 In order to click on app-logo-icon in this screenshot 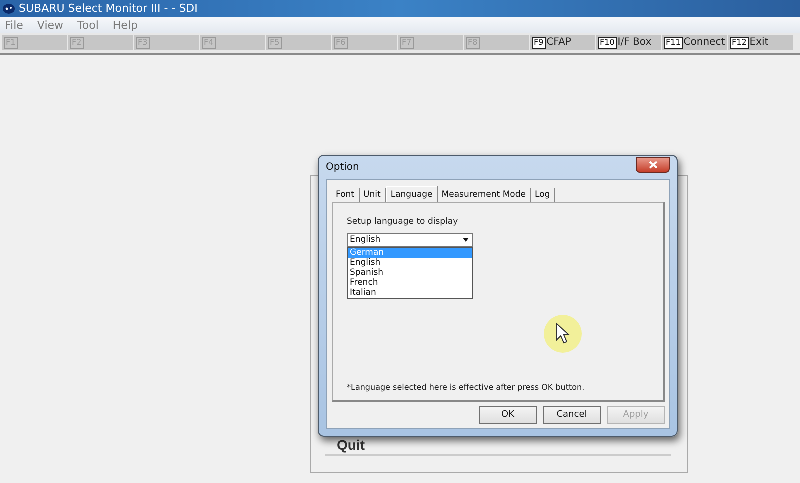, I will do `click(9, 8)`.